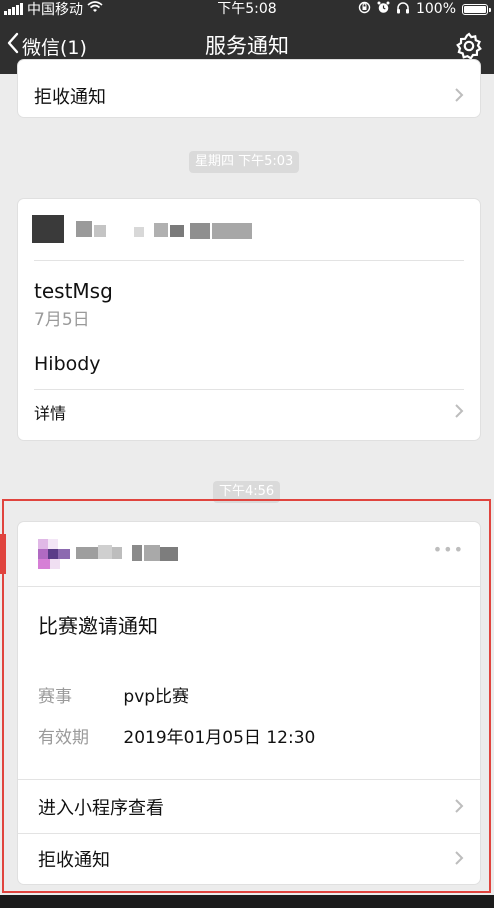 This screenshot has width=494, height=908. I want to click on highlight-marker, so click(3, 554).